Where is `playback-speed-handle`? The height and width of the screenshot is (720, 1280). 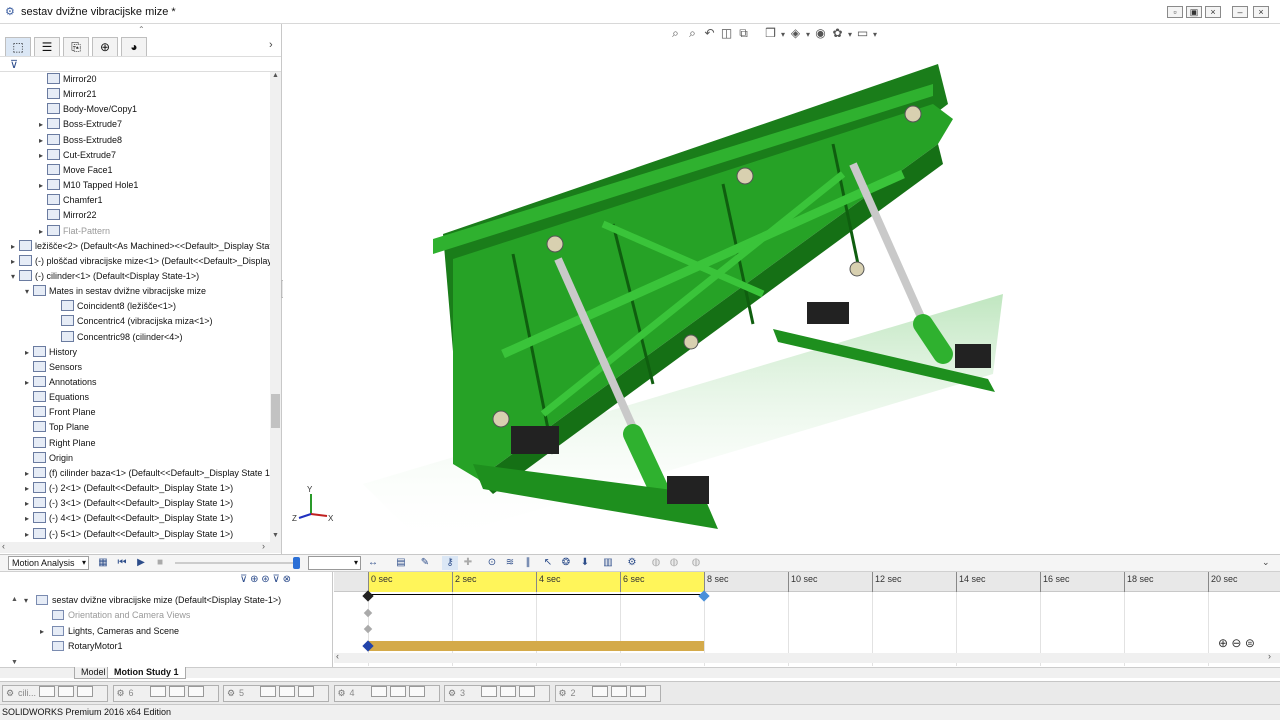 playback-speed-handle is located at coordinates (296, 563).